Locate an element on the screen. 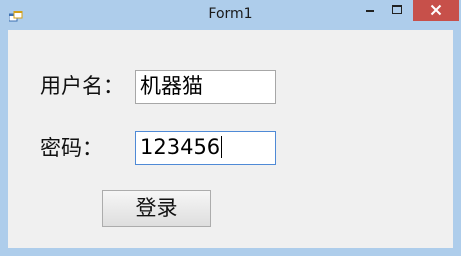 This screenshot has height=256, width=461. maximize-button is located at coordinates (397, 10).